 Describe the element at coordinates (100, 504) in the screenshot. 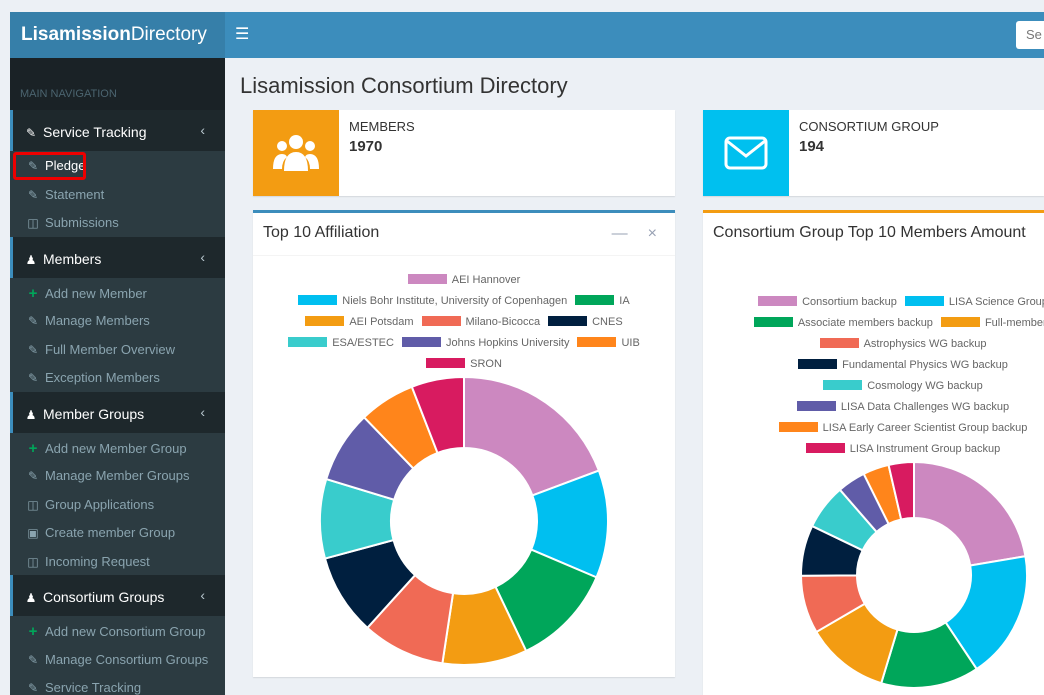

I see `sidebar-item-label: Group Applications` at that location.